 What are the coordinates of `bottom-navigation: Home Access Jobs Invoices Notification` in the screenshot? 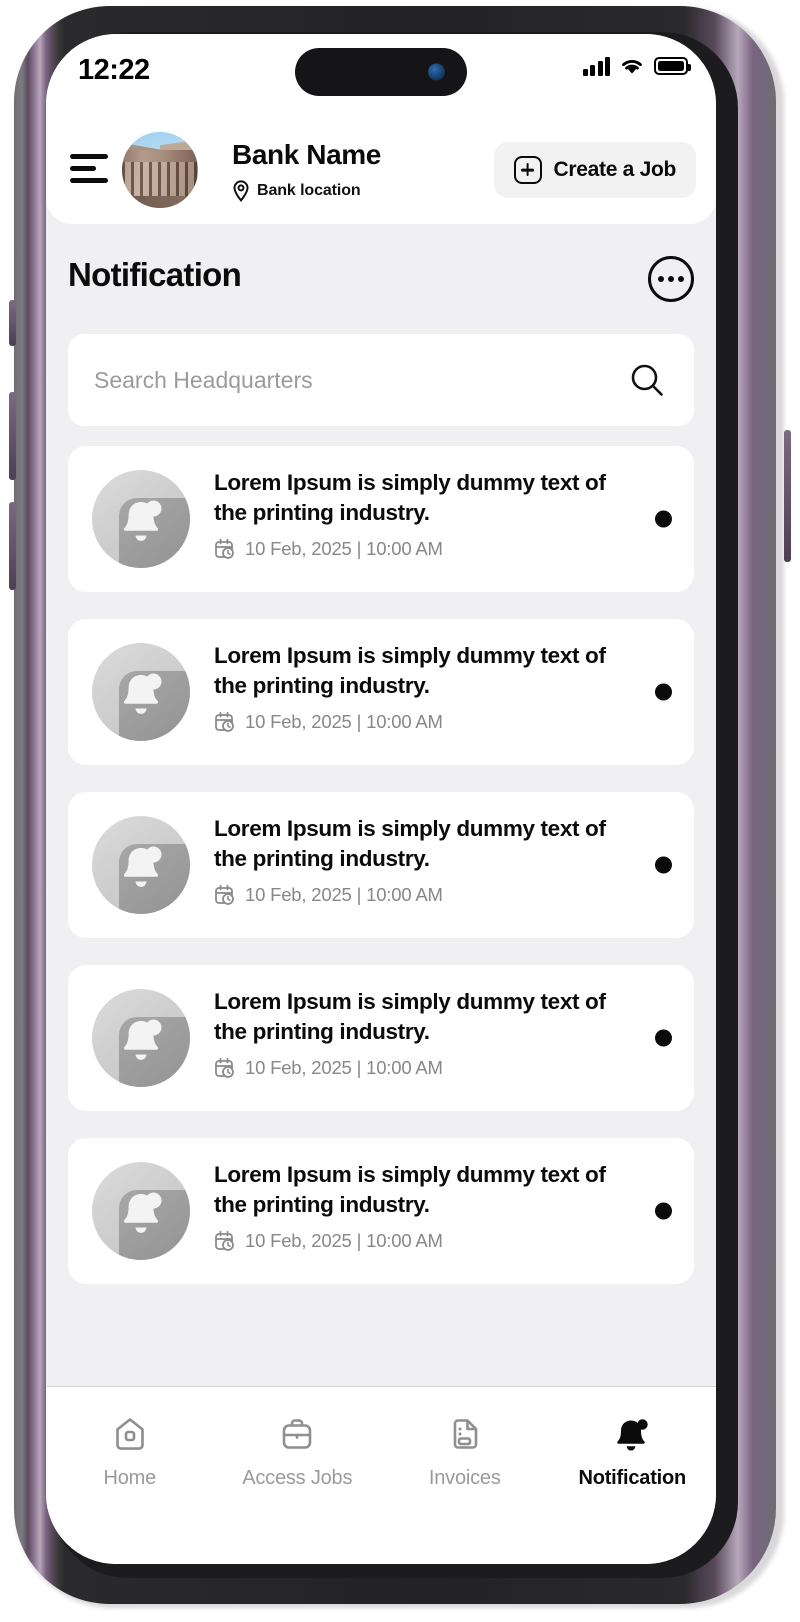 It's located at (381, 1475).